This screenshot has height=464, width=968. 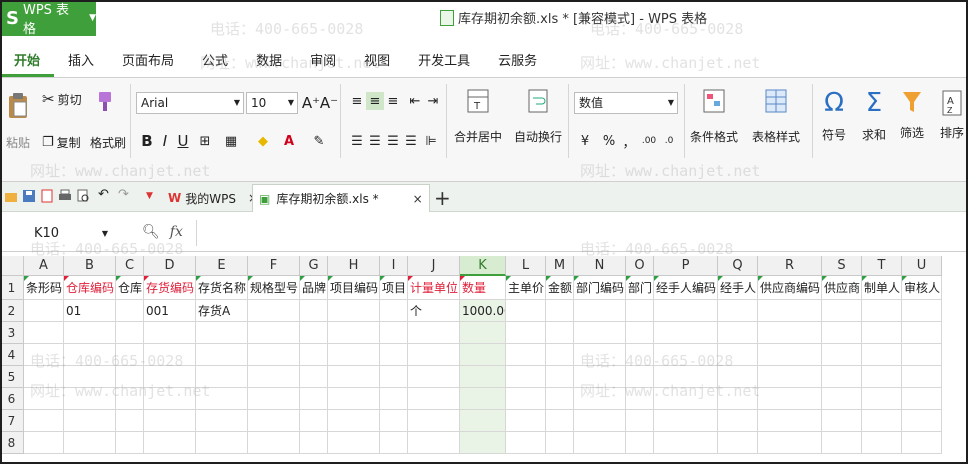 I want to click on header-cell-g: 品牌, so click(x=314, y=288).